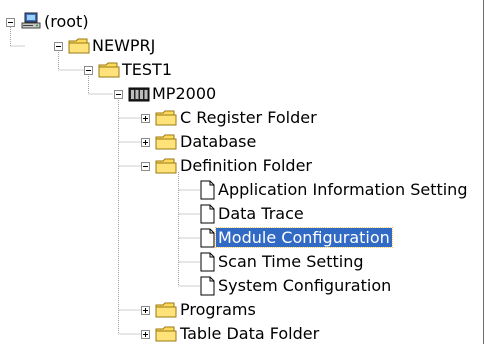 The image size is (485, 344). Describe the element at coordinates (261, 213) in the screenshot. I see `tree-node-label: Data Trace` at that location.